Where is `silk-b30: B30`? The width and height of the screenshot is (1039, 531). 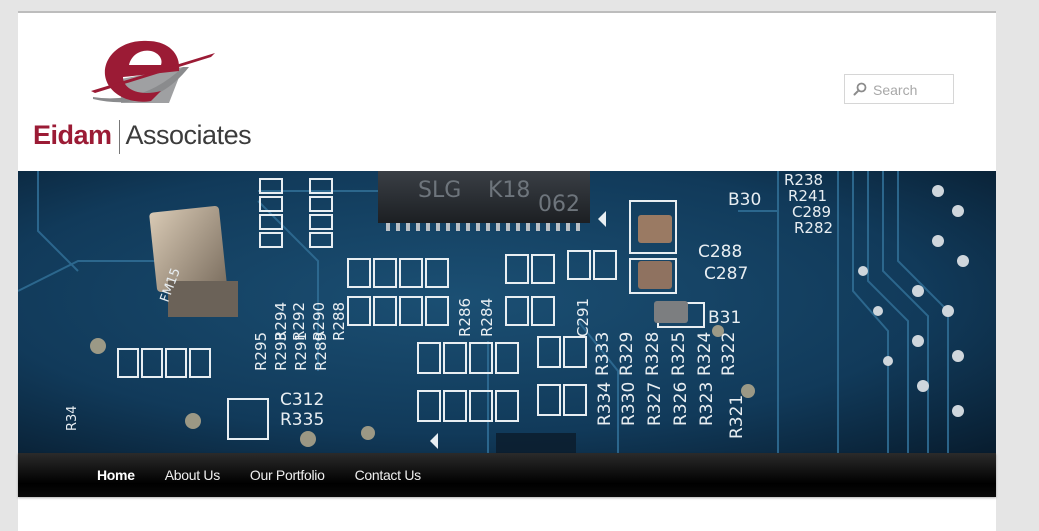
silk-b30: B30 is located at coordinates (744, 200).